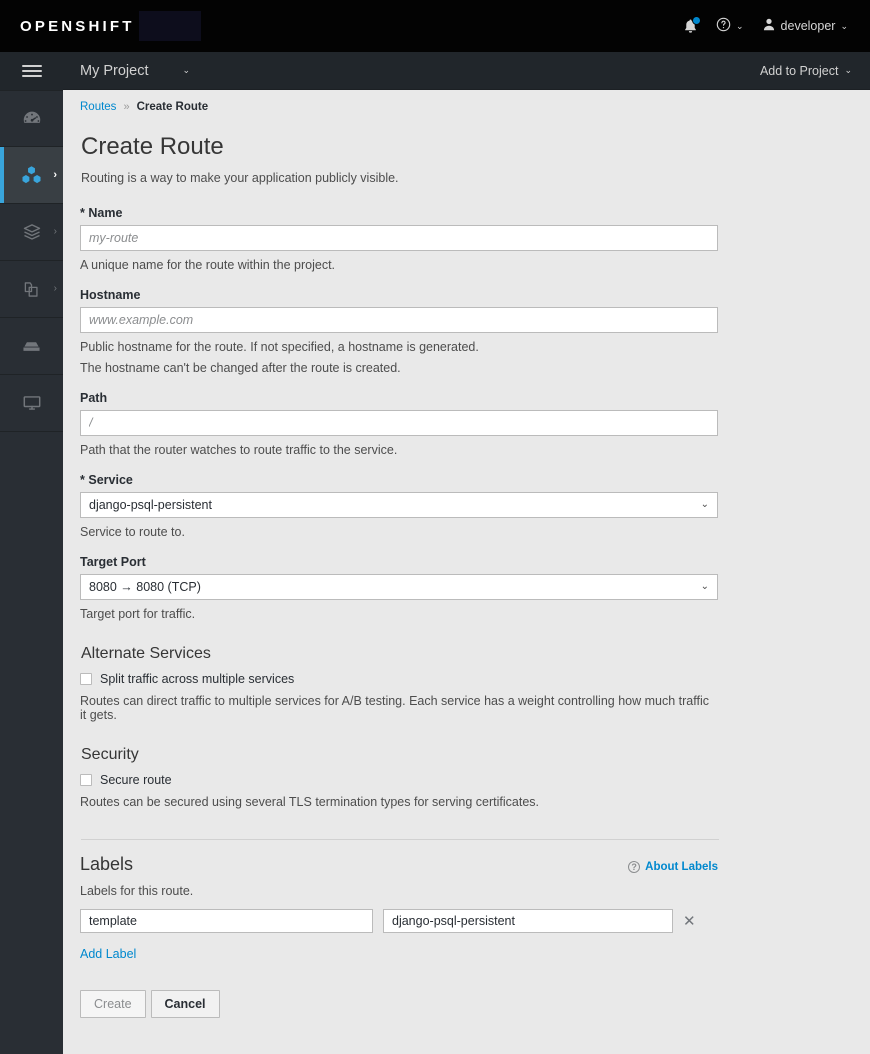  I want to click on help-circle-icon: ?, so click(634, 867).